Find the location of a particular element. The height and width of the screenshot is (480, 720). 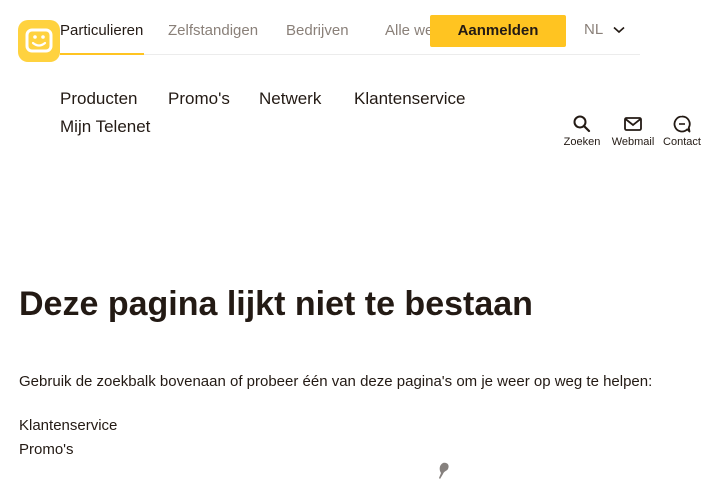

language-label: NL is located at coordinates (593, 29).